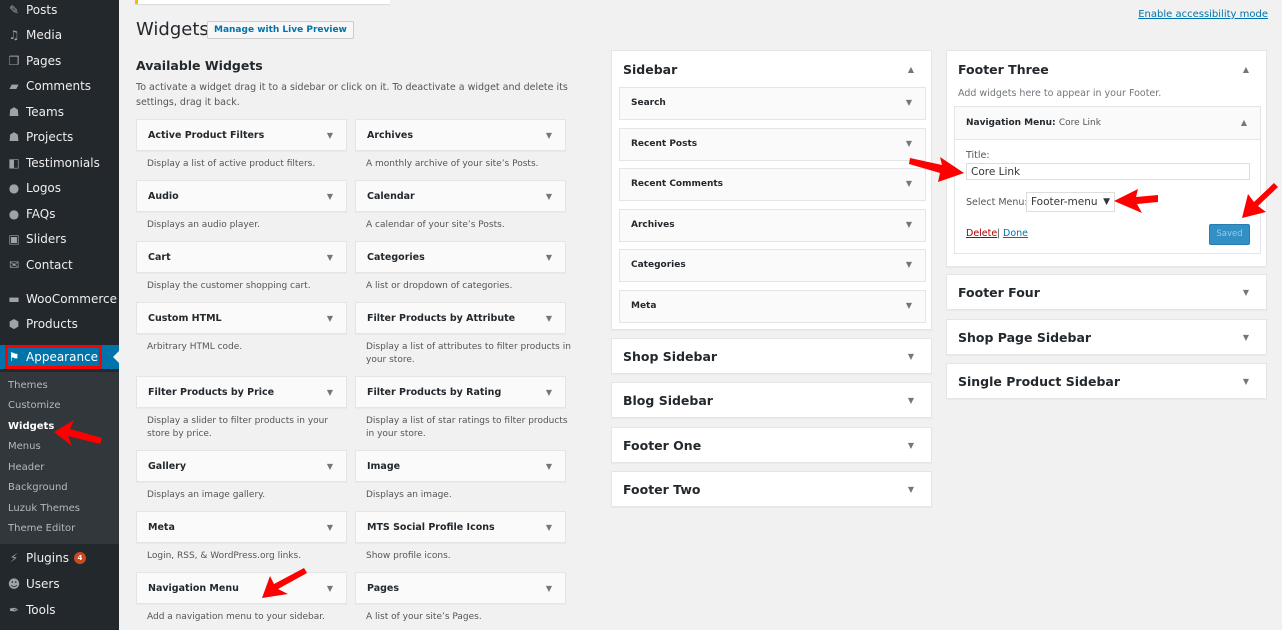 This screenshot has width=1282, height=630. I want to click on sidebar-widget: Meta ▼, so click(772, 306).